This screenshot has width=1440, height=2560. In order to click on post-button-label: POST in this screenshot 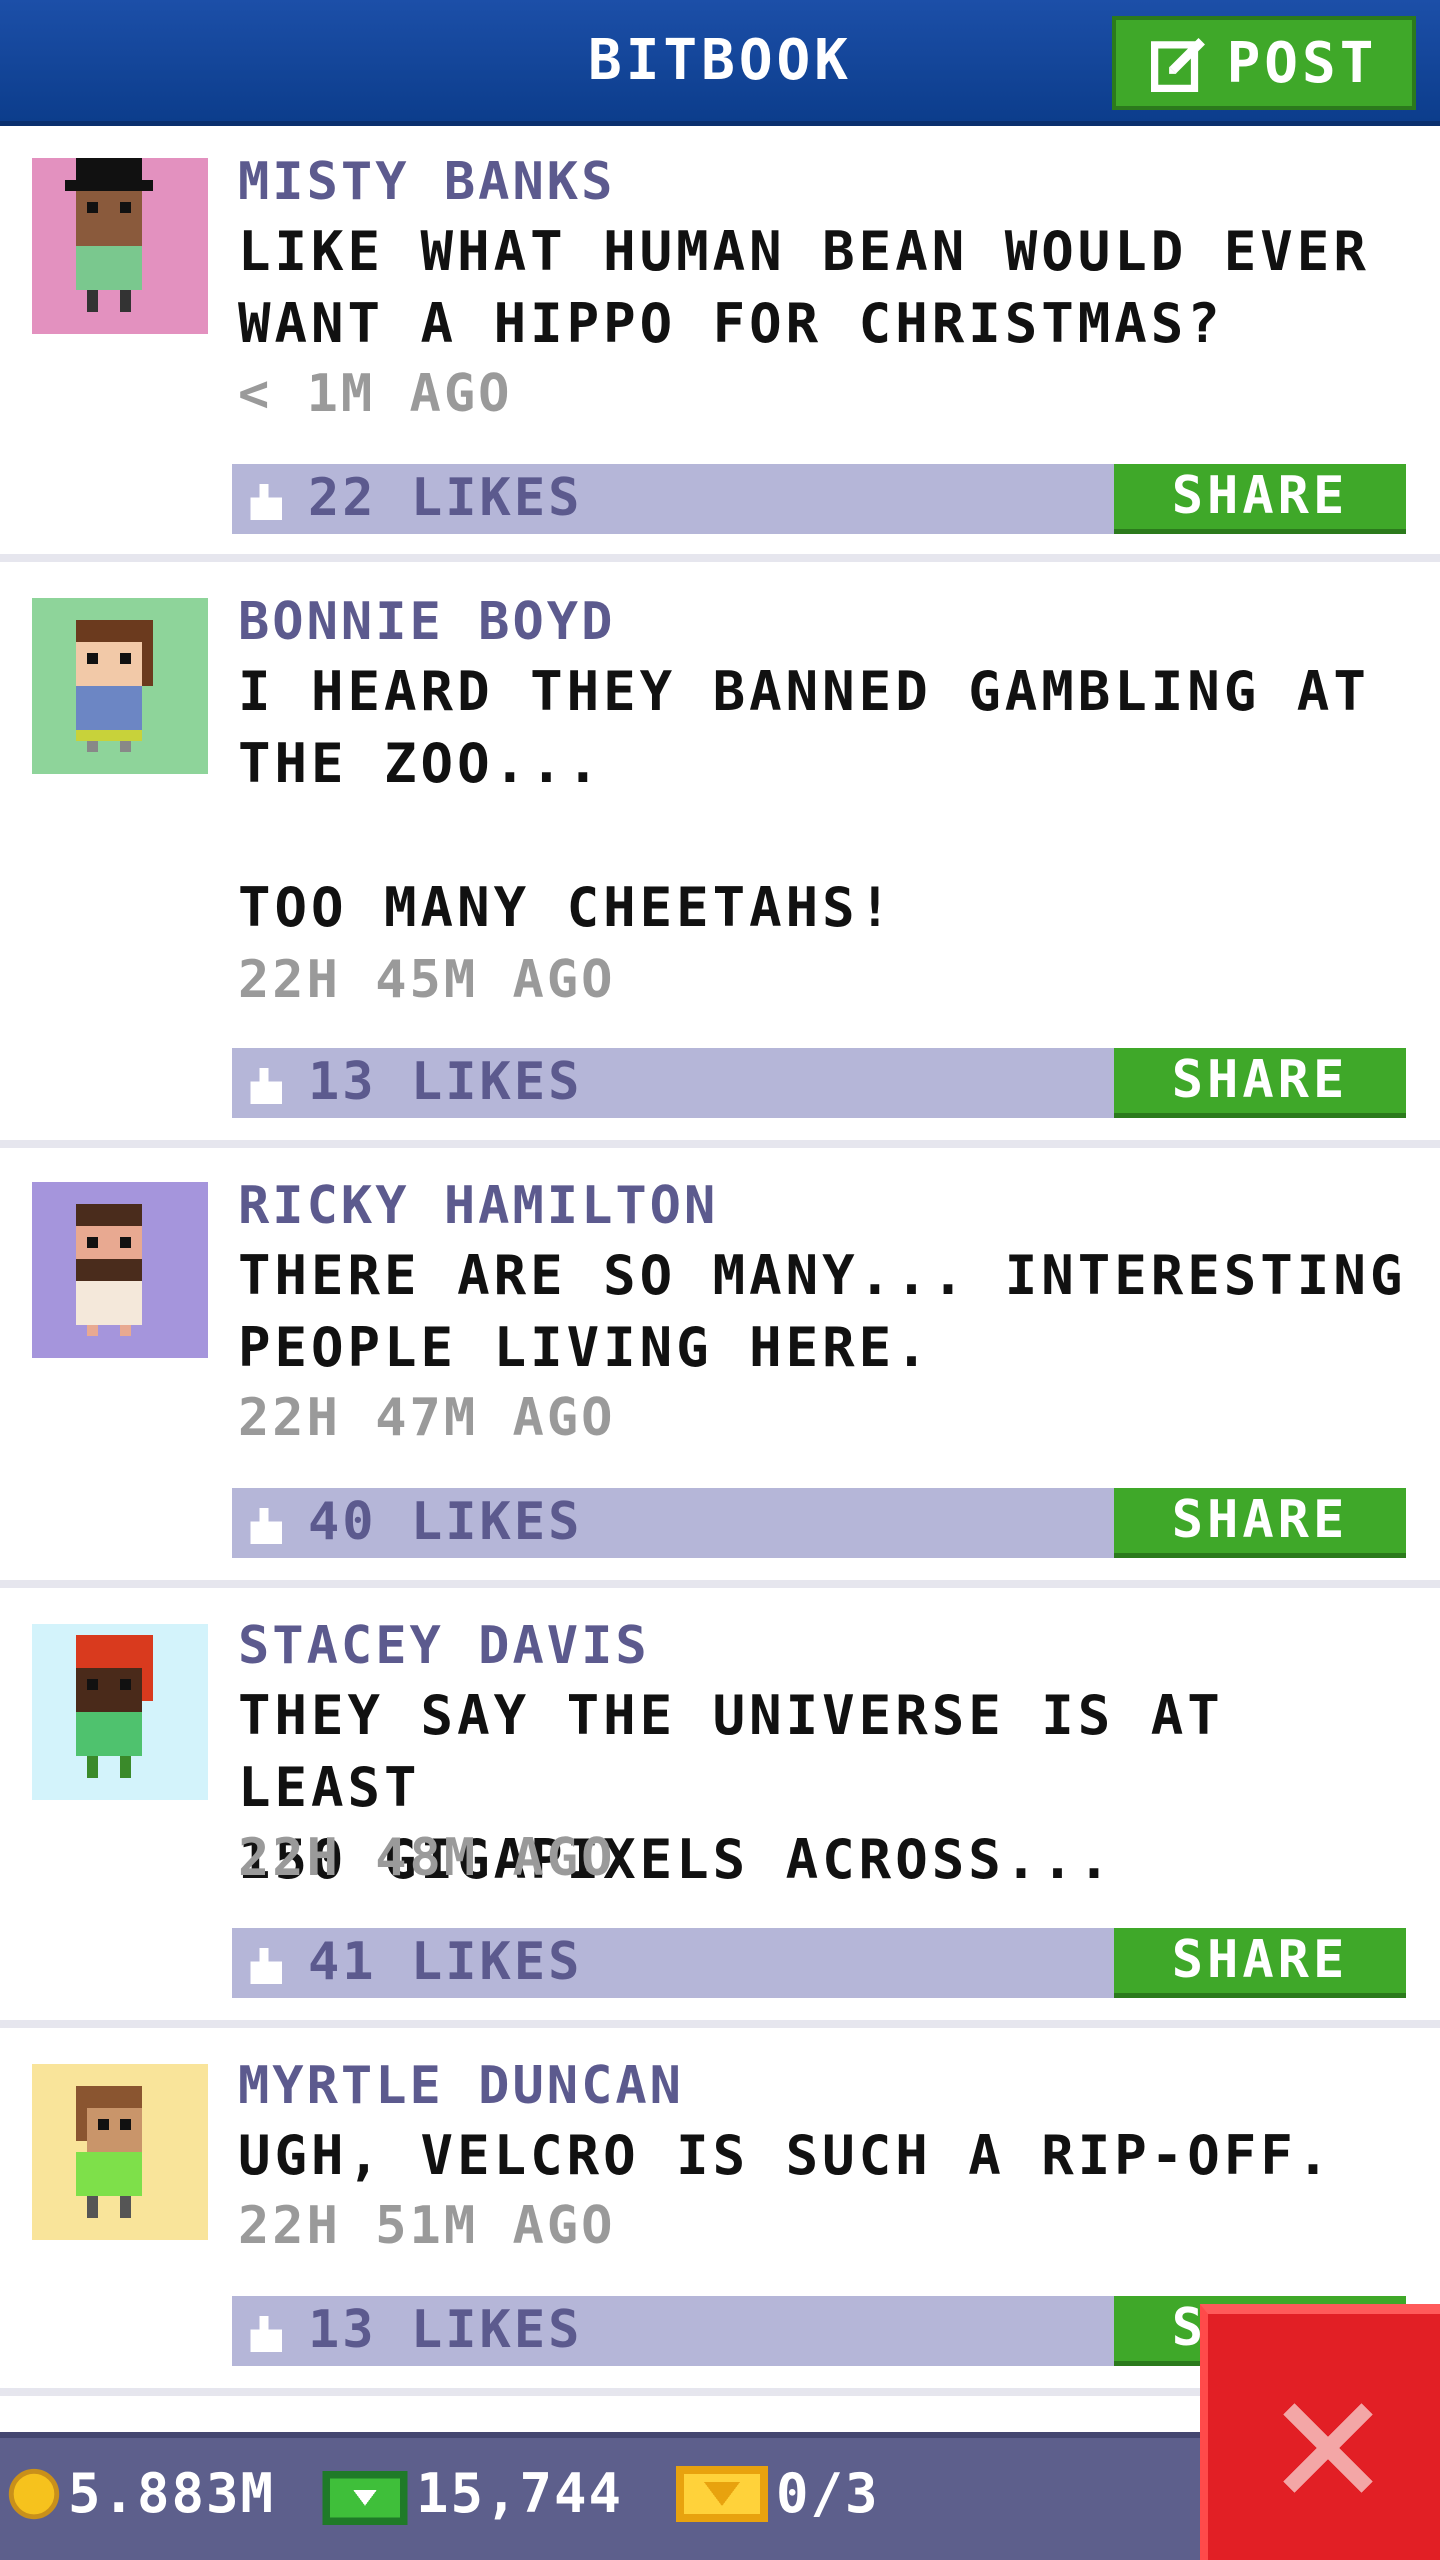, I will do `click(1302, 63)`.